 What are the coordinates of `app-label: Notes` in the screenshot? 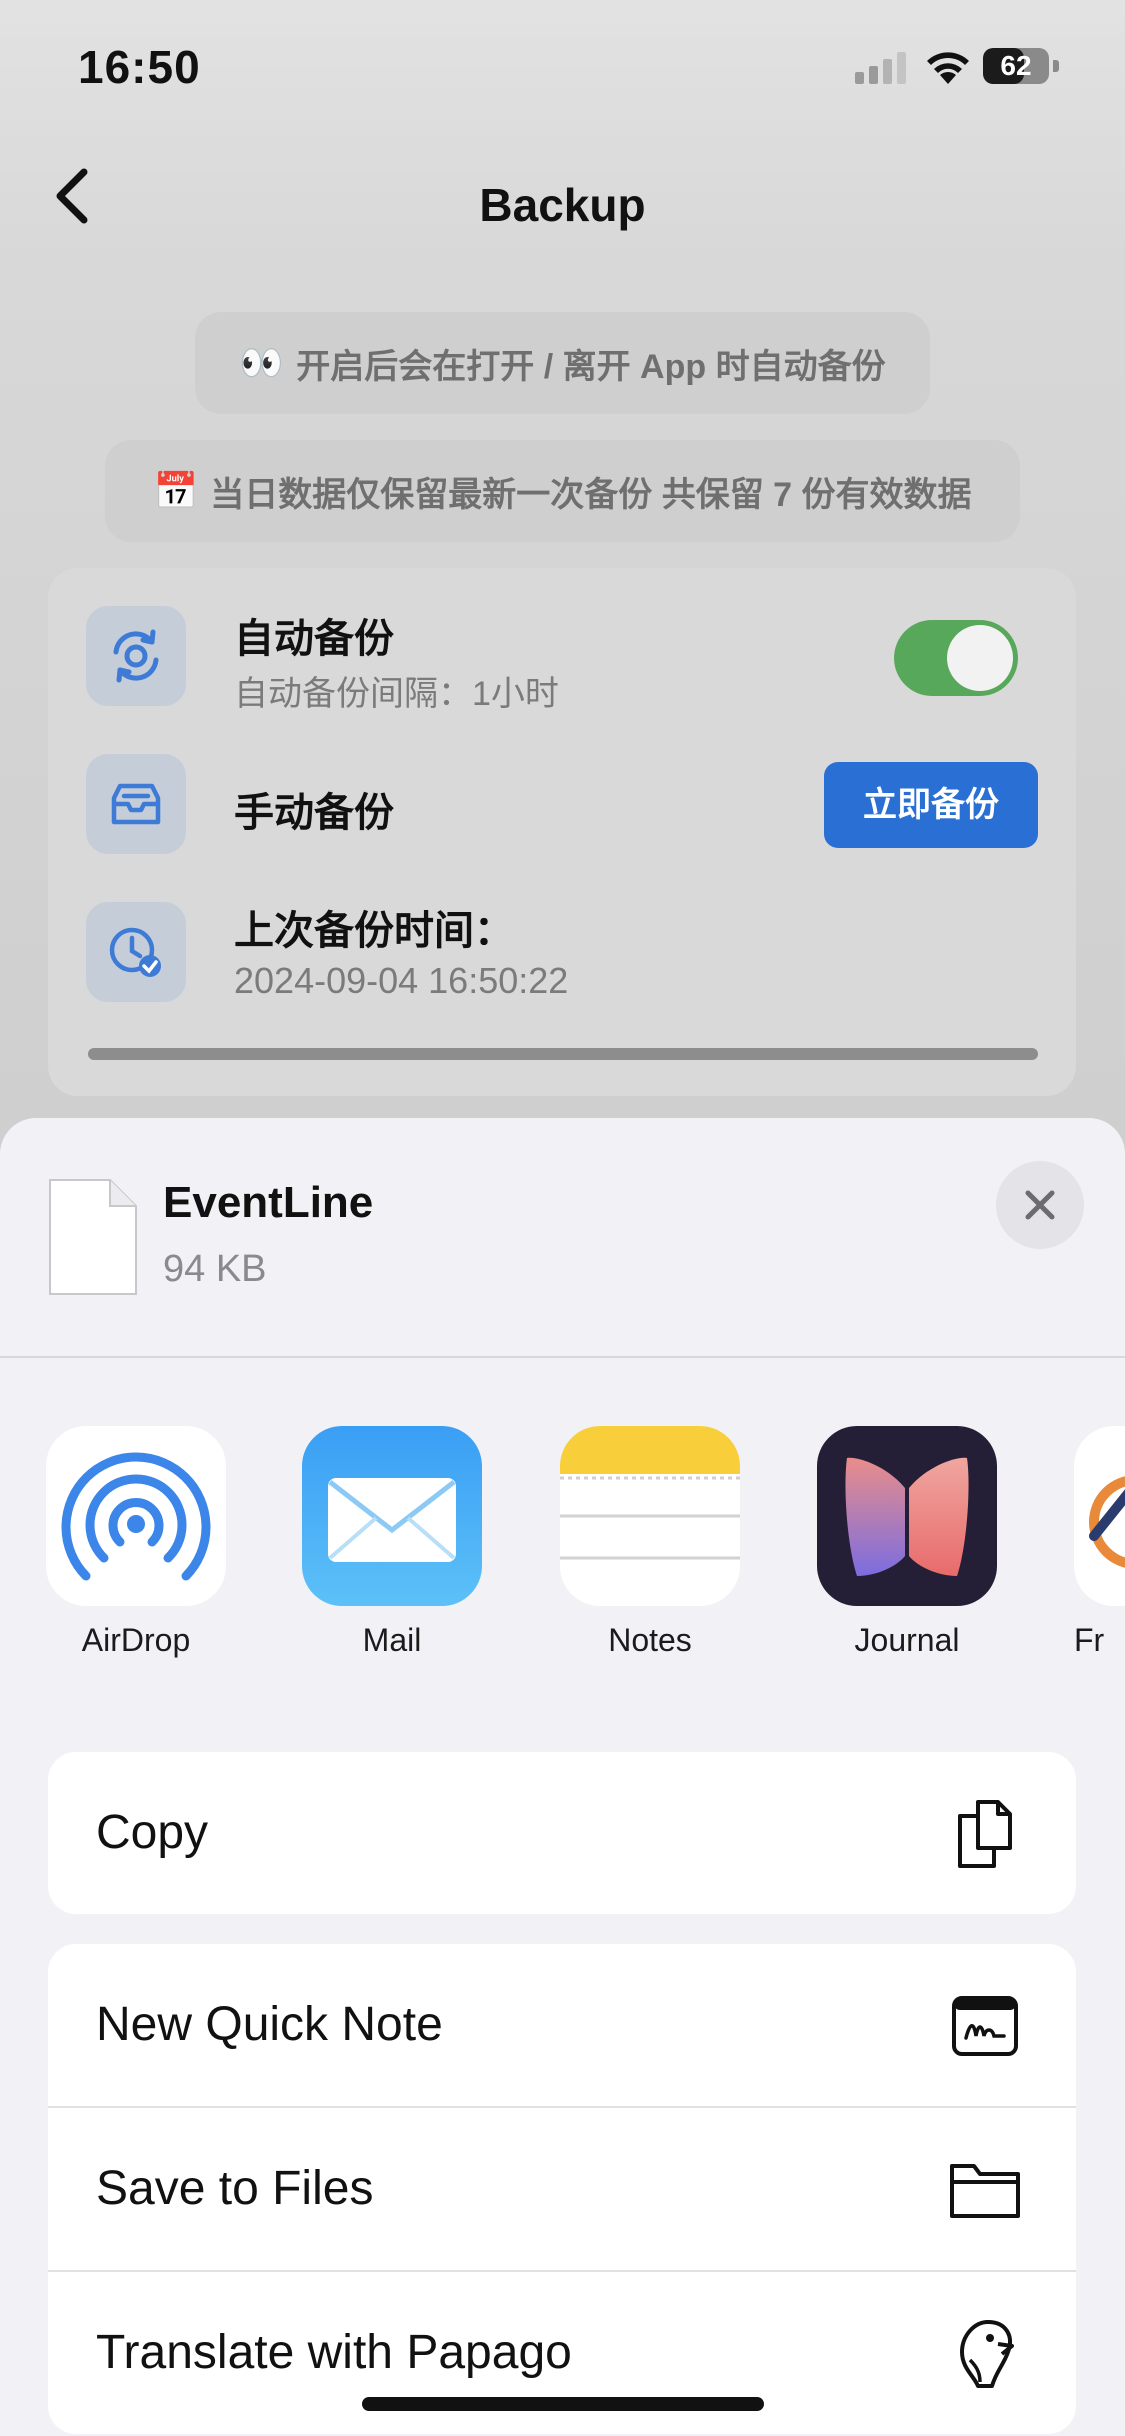 It's located at (650, 1640).